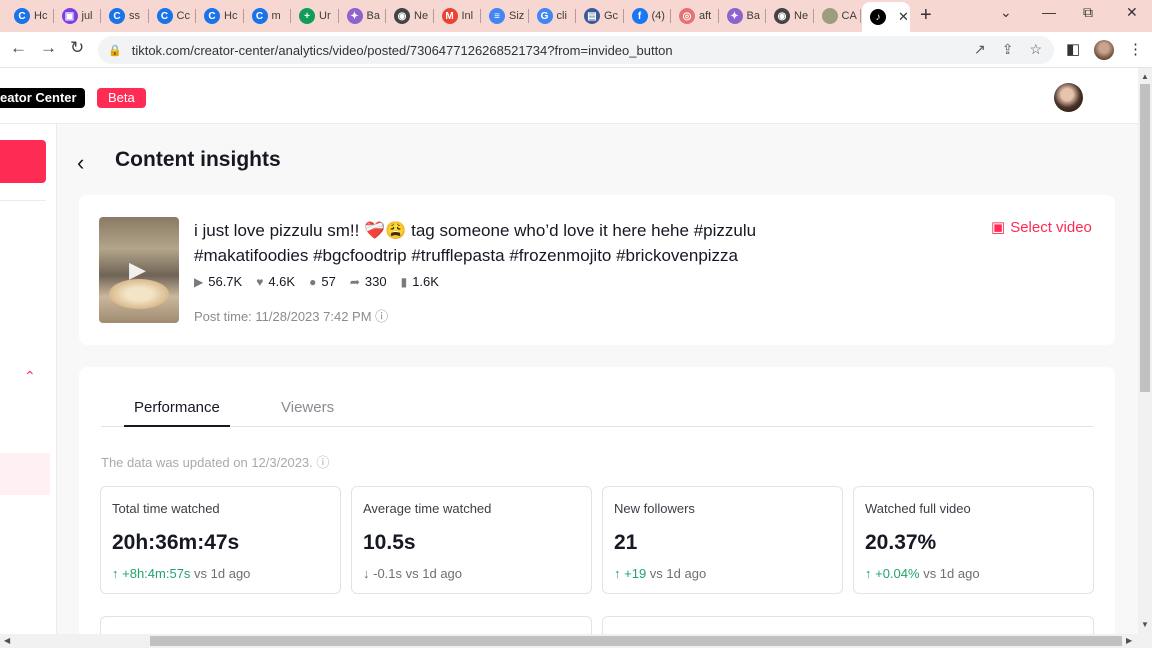 Image resolution: width=1152 pixels, height=648 pixels. I want to click on tab-label: Ba, so click(373, 16).